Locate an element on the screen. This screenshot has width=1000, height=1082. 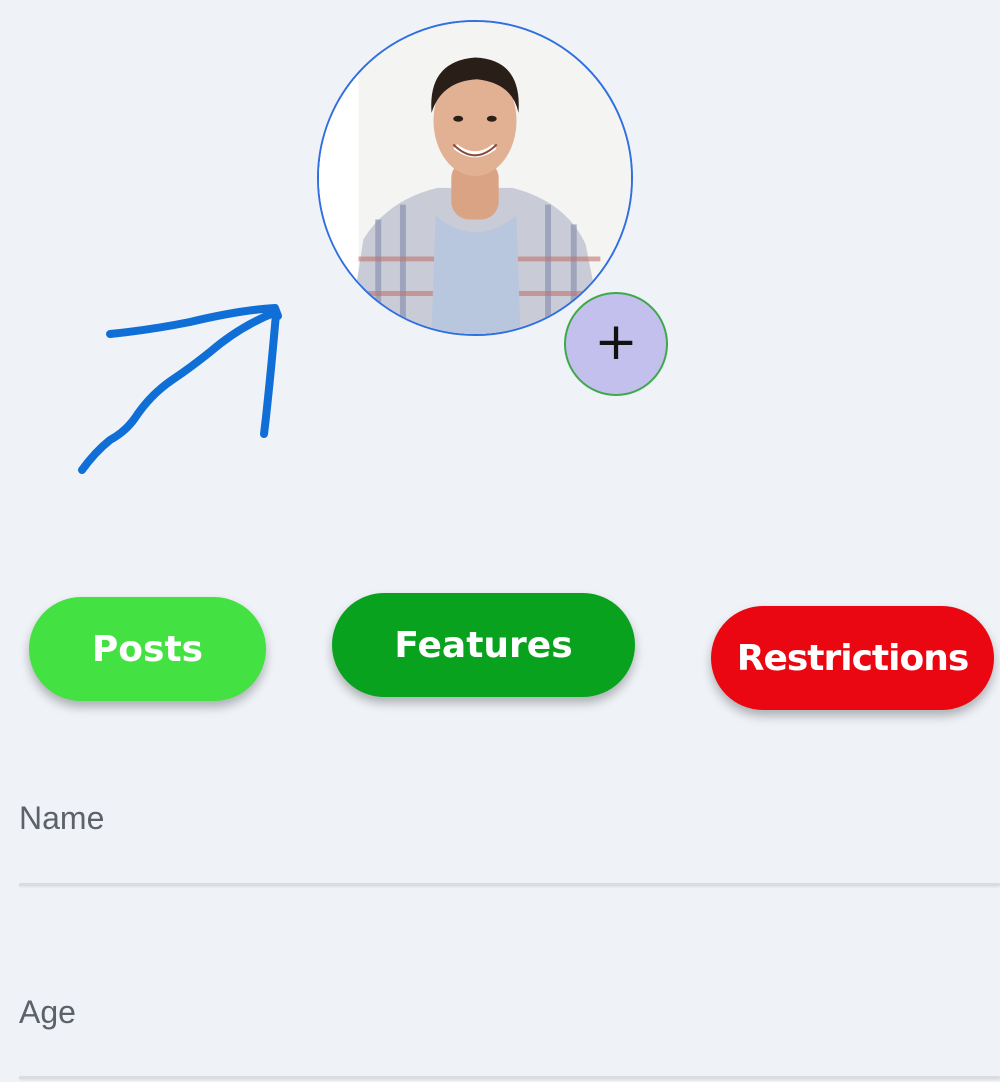
avatar is located at coordinates (475, 178).